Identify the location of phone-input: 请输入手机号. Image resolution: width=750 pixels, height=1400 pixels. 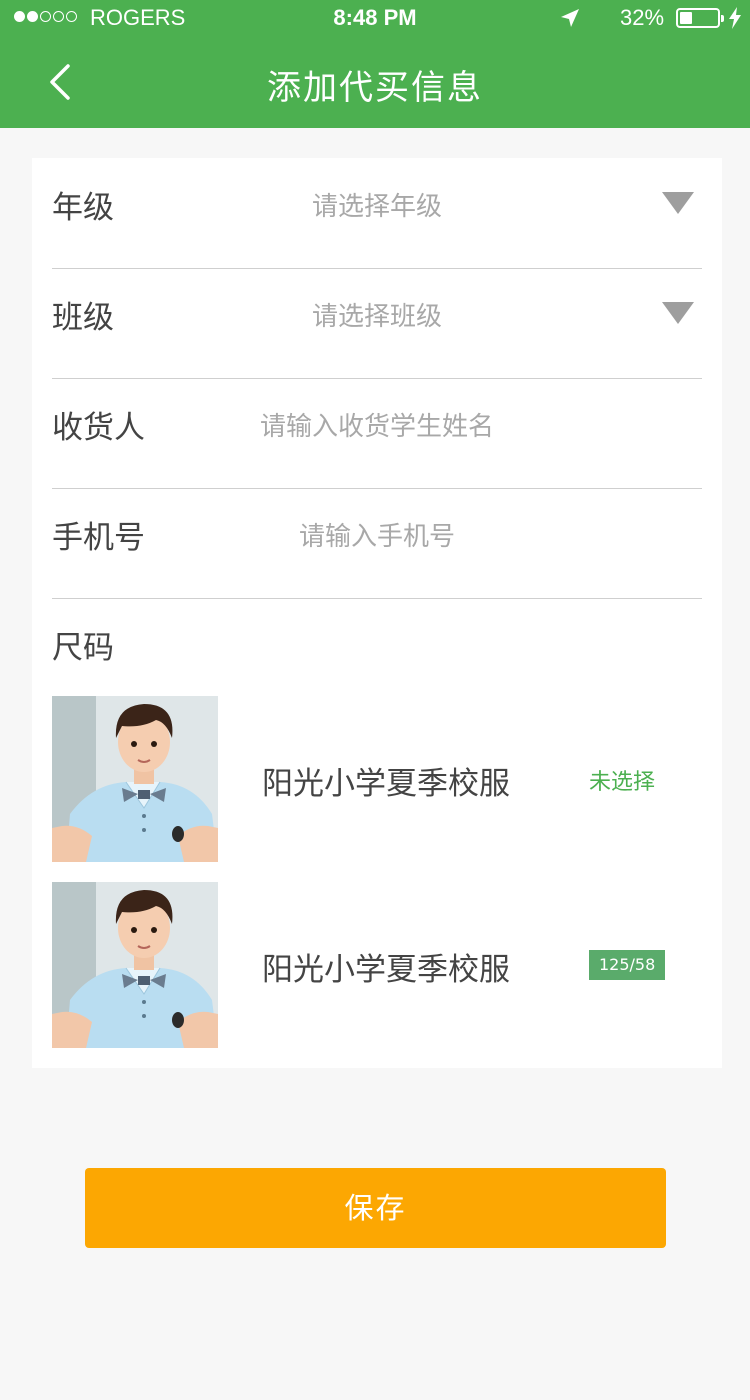
(377, 534).